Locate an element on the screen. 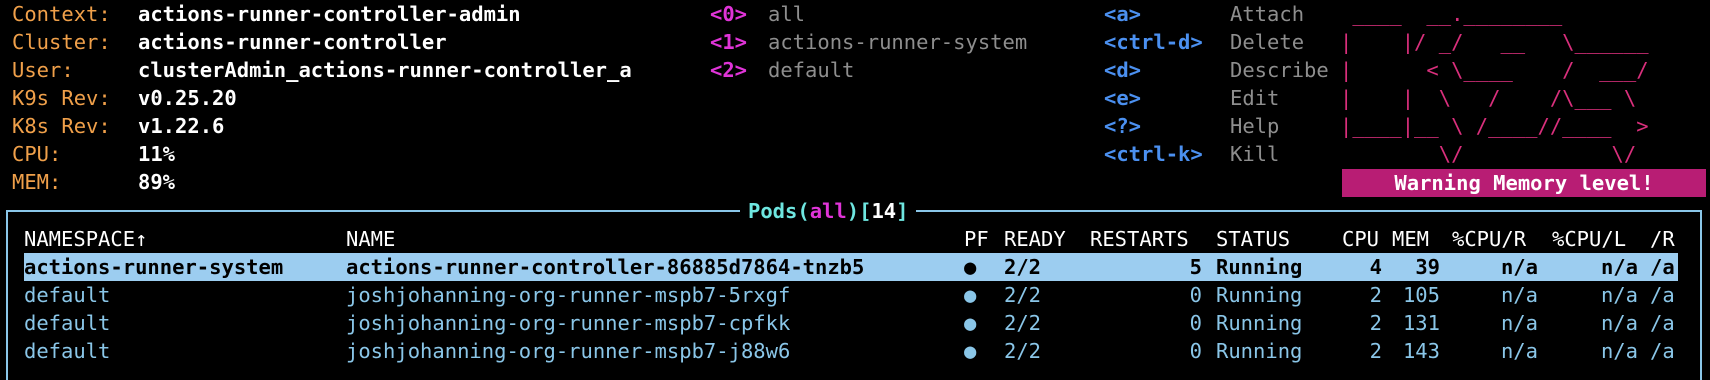 This screenshot has height=380, width=1710. cluster-key: Cluster: is located at coordinates (61, 42).